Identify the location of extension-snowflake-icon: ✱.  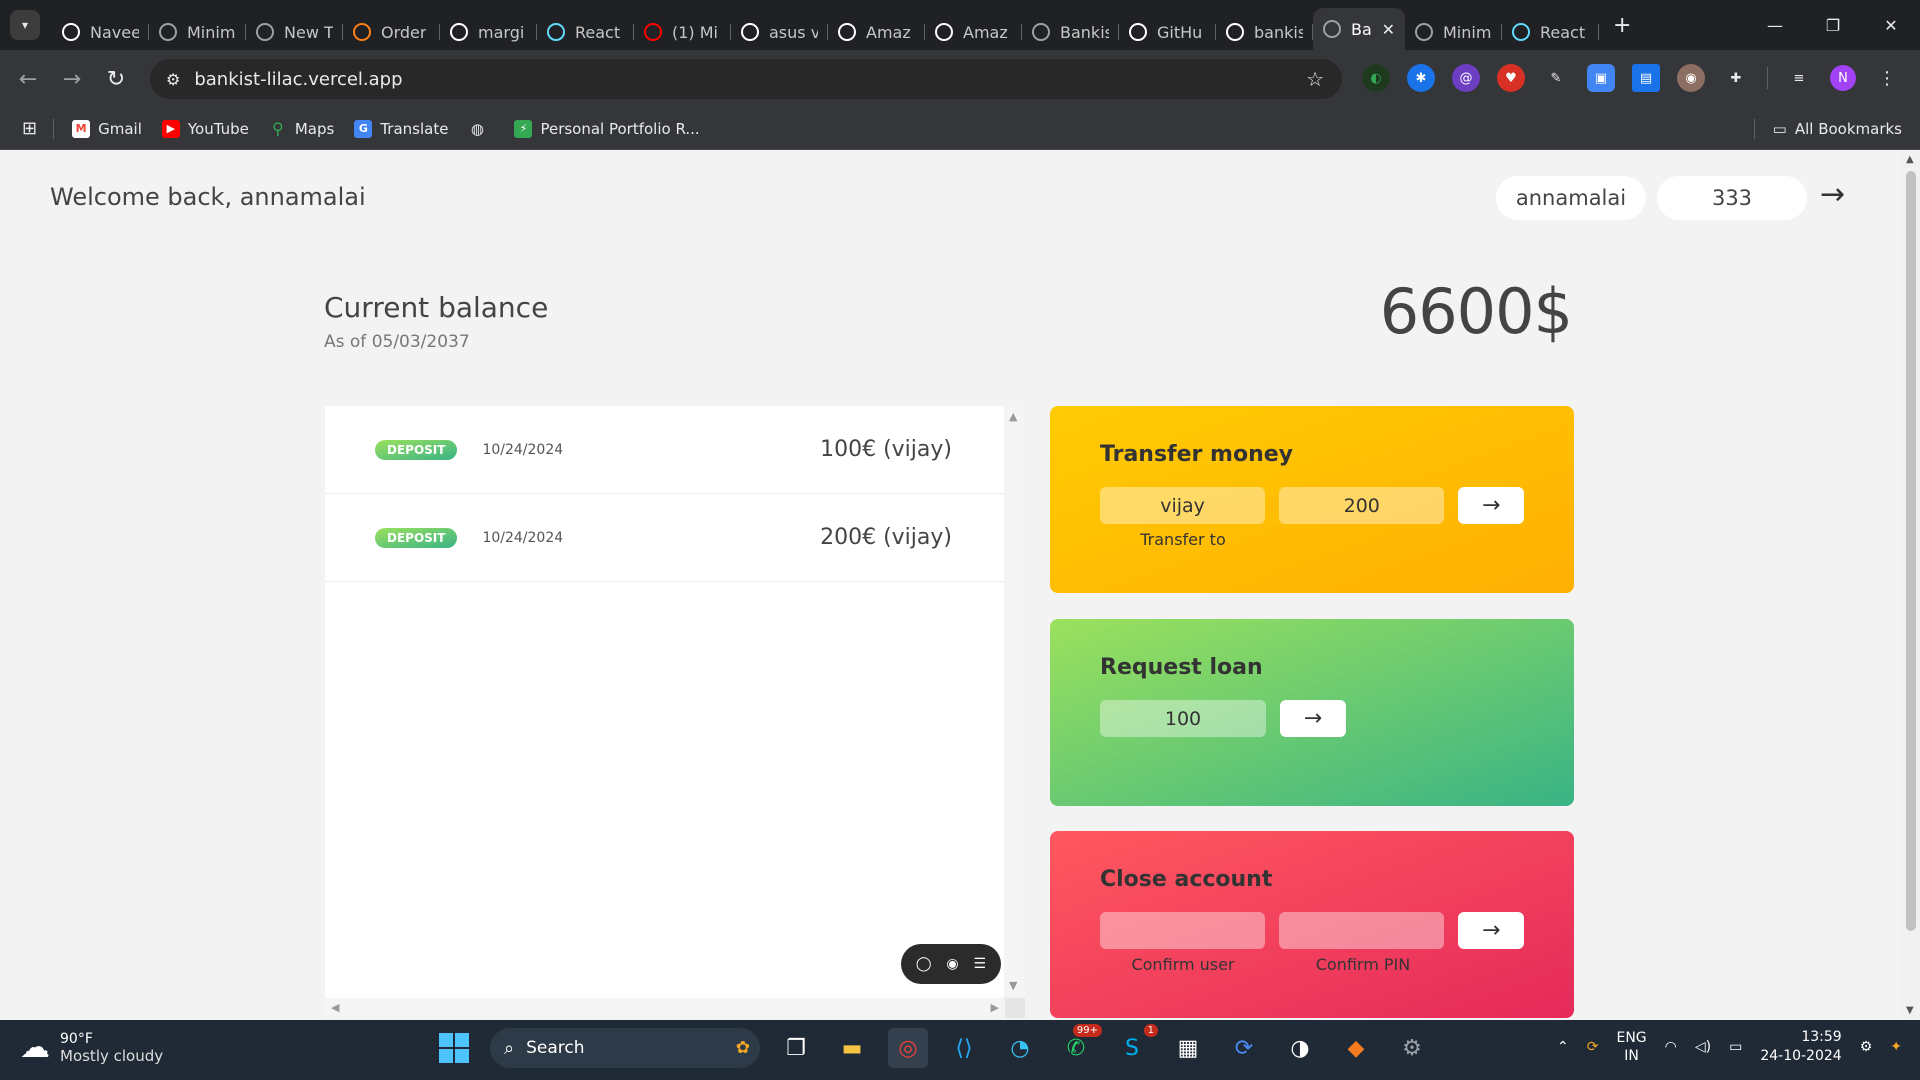
(1421, 78).